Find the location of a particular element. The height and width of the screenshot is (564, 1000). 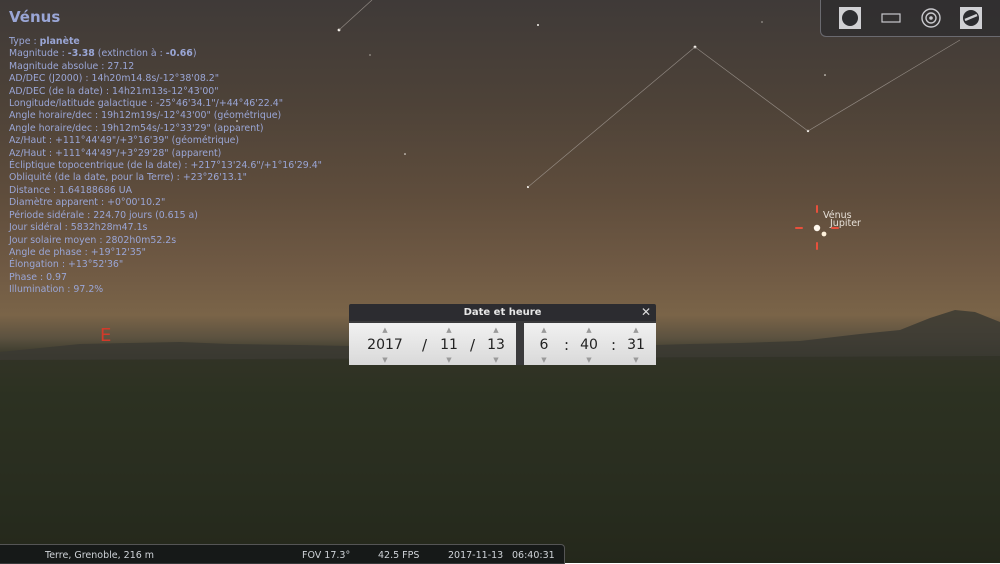

info-line: Élongation : +13°52'36" is located at coordinates (66, 265).